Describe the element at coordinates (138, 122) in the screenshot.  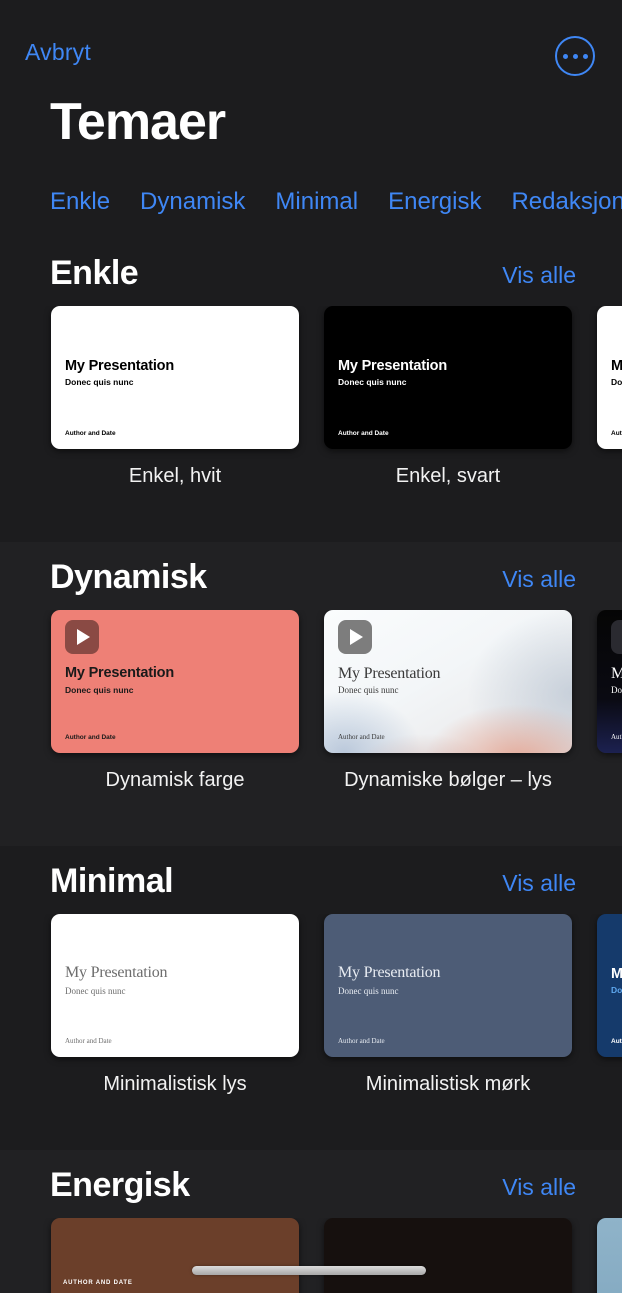
I see `page-title: Temaer` at that location.